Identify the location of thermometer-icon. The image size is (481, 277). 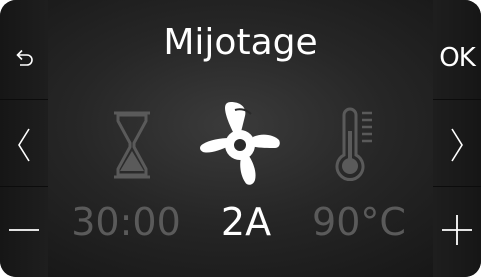
(353, 144).